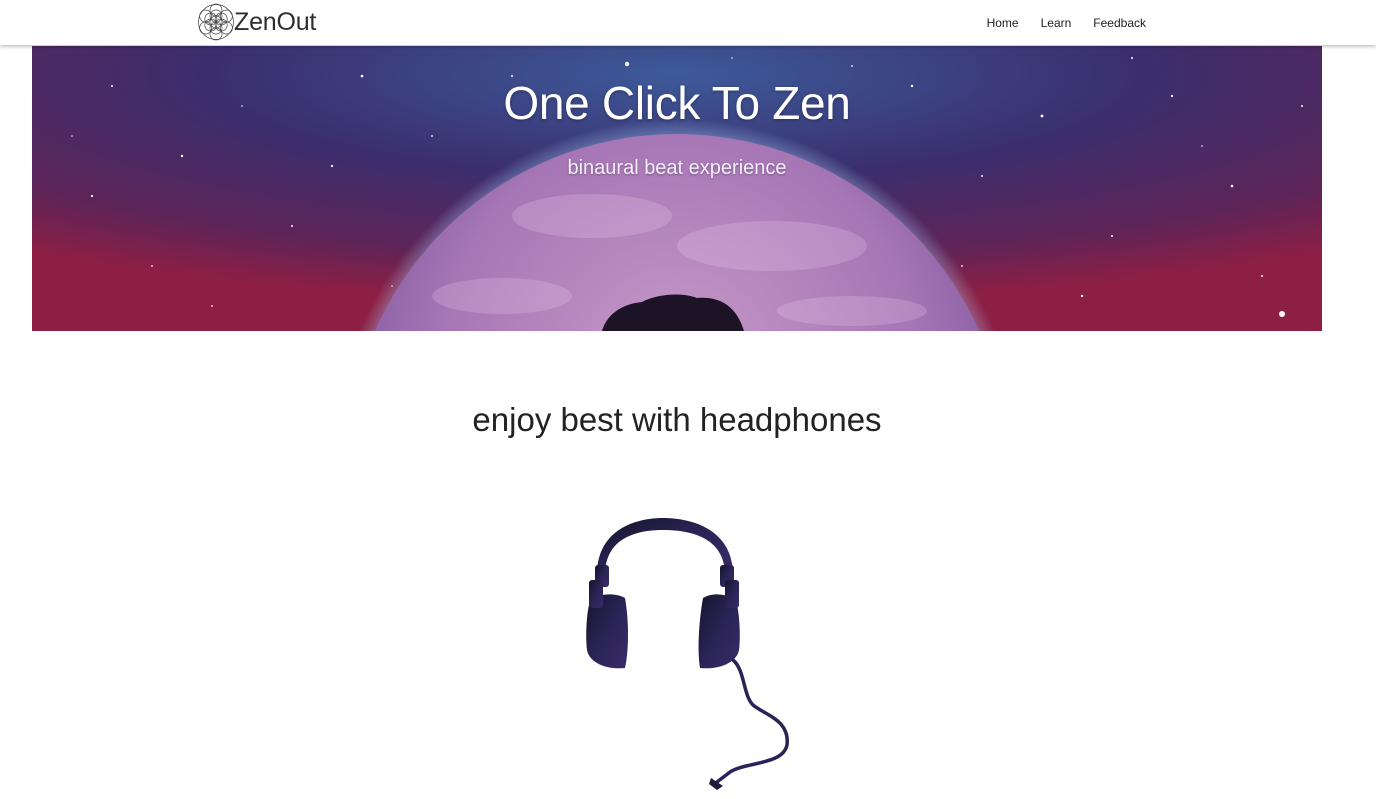 The height and width of the screenshot is (799, 1376). I want to click on flower-of-life-icon, so click(216, 22).